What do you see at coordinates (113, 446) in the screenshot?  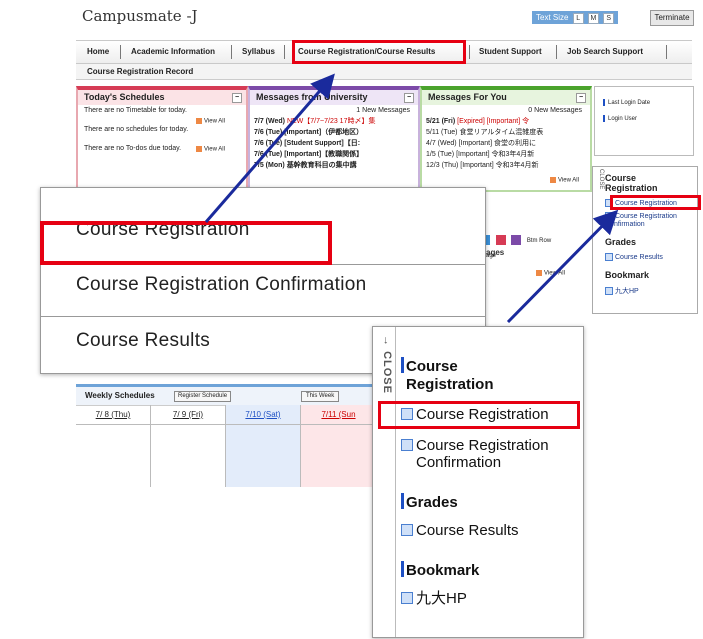 I see `day-column: 7/ 8 (Thu)` at bounding box center [113, 446].